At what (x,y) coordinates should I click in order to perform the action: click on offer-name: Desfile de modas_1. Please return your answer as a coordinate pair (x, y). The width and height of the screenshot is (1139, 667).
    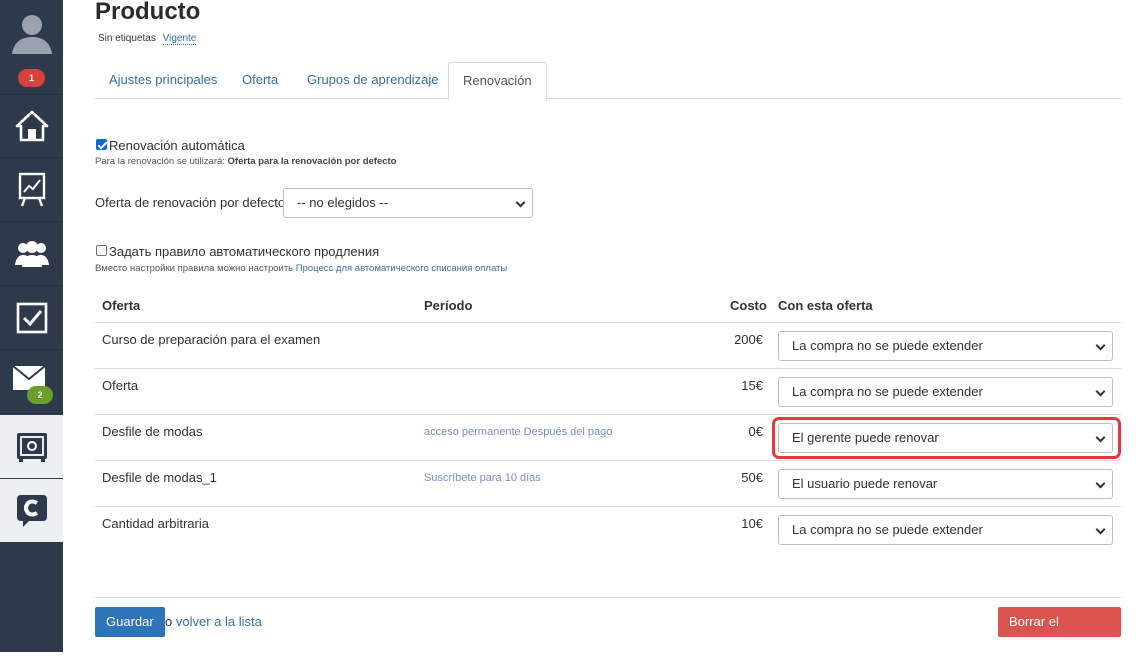
    Looking at the image, I should click on (159, 477).